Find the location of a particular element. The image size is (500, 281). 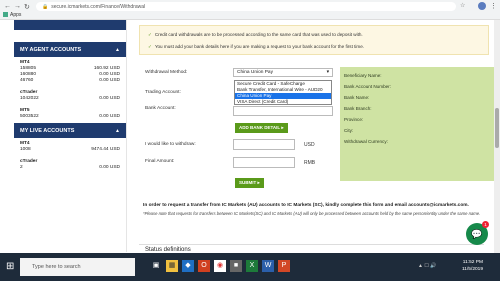

live-accounts-list: MT4 1008 9474.44 USD cTrader 2 0.00 USD is located at coordinates (70, 156).